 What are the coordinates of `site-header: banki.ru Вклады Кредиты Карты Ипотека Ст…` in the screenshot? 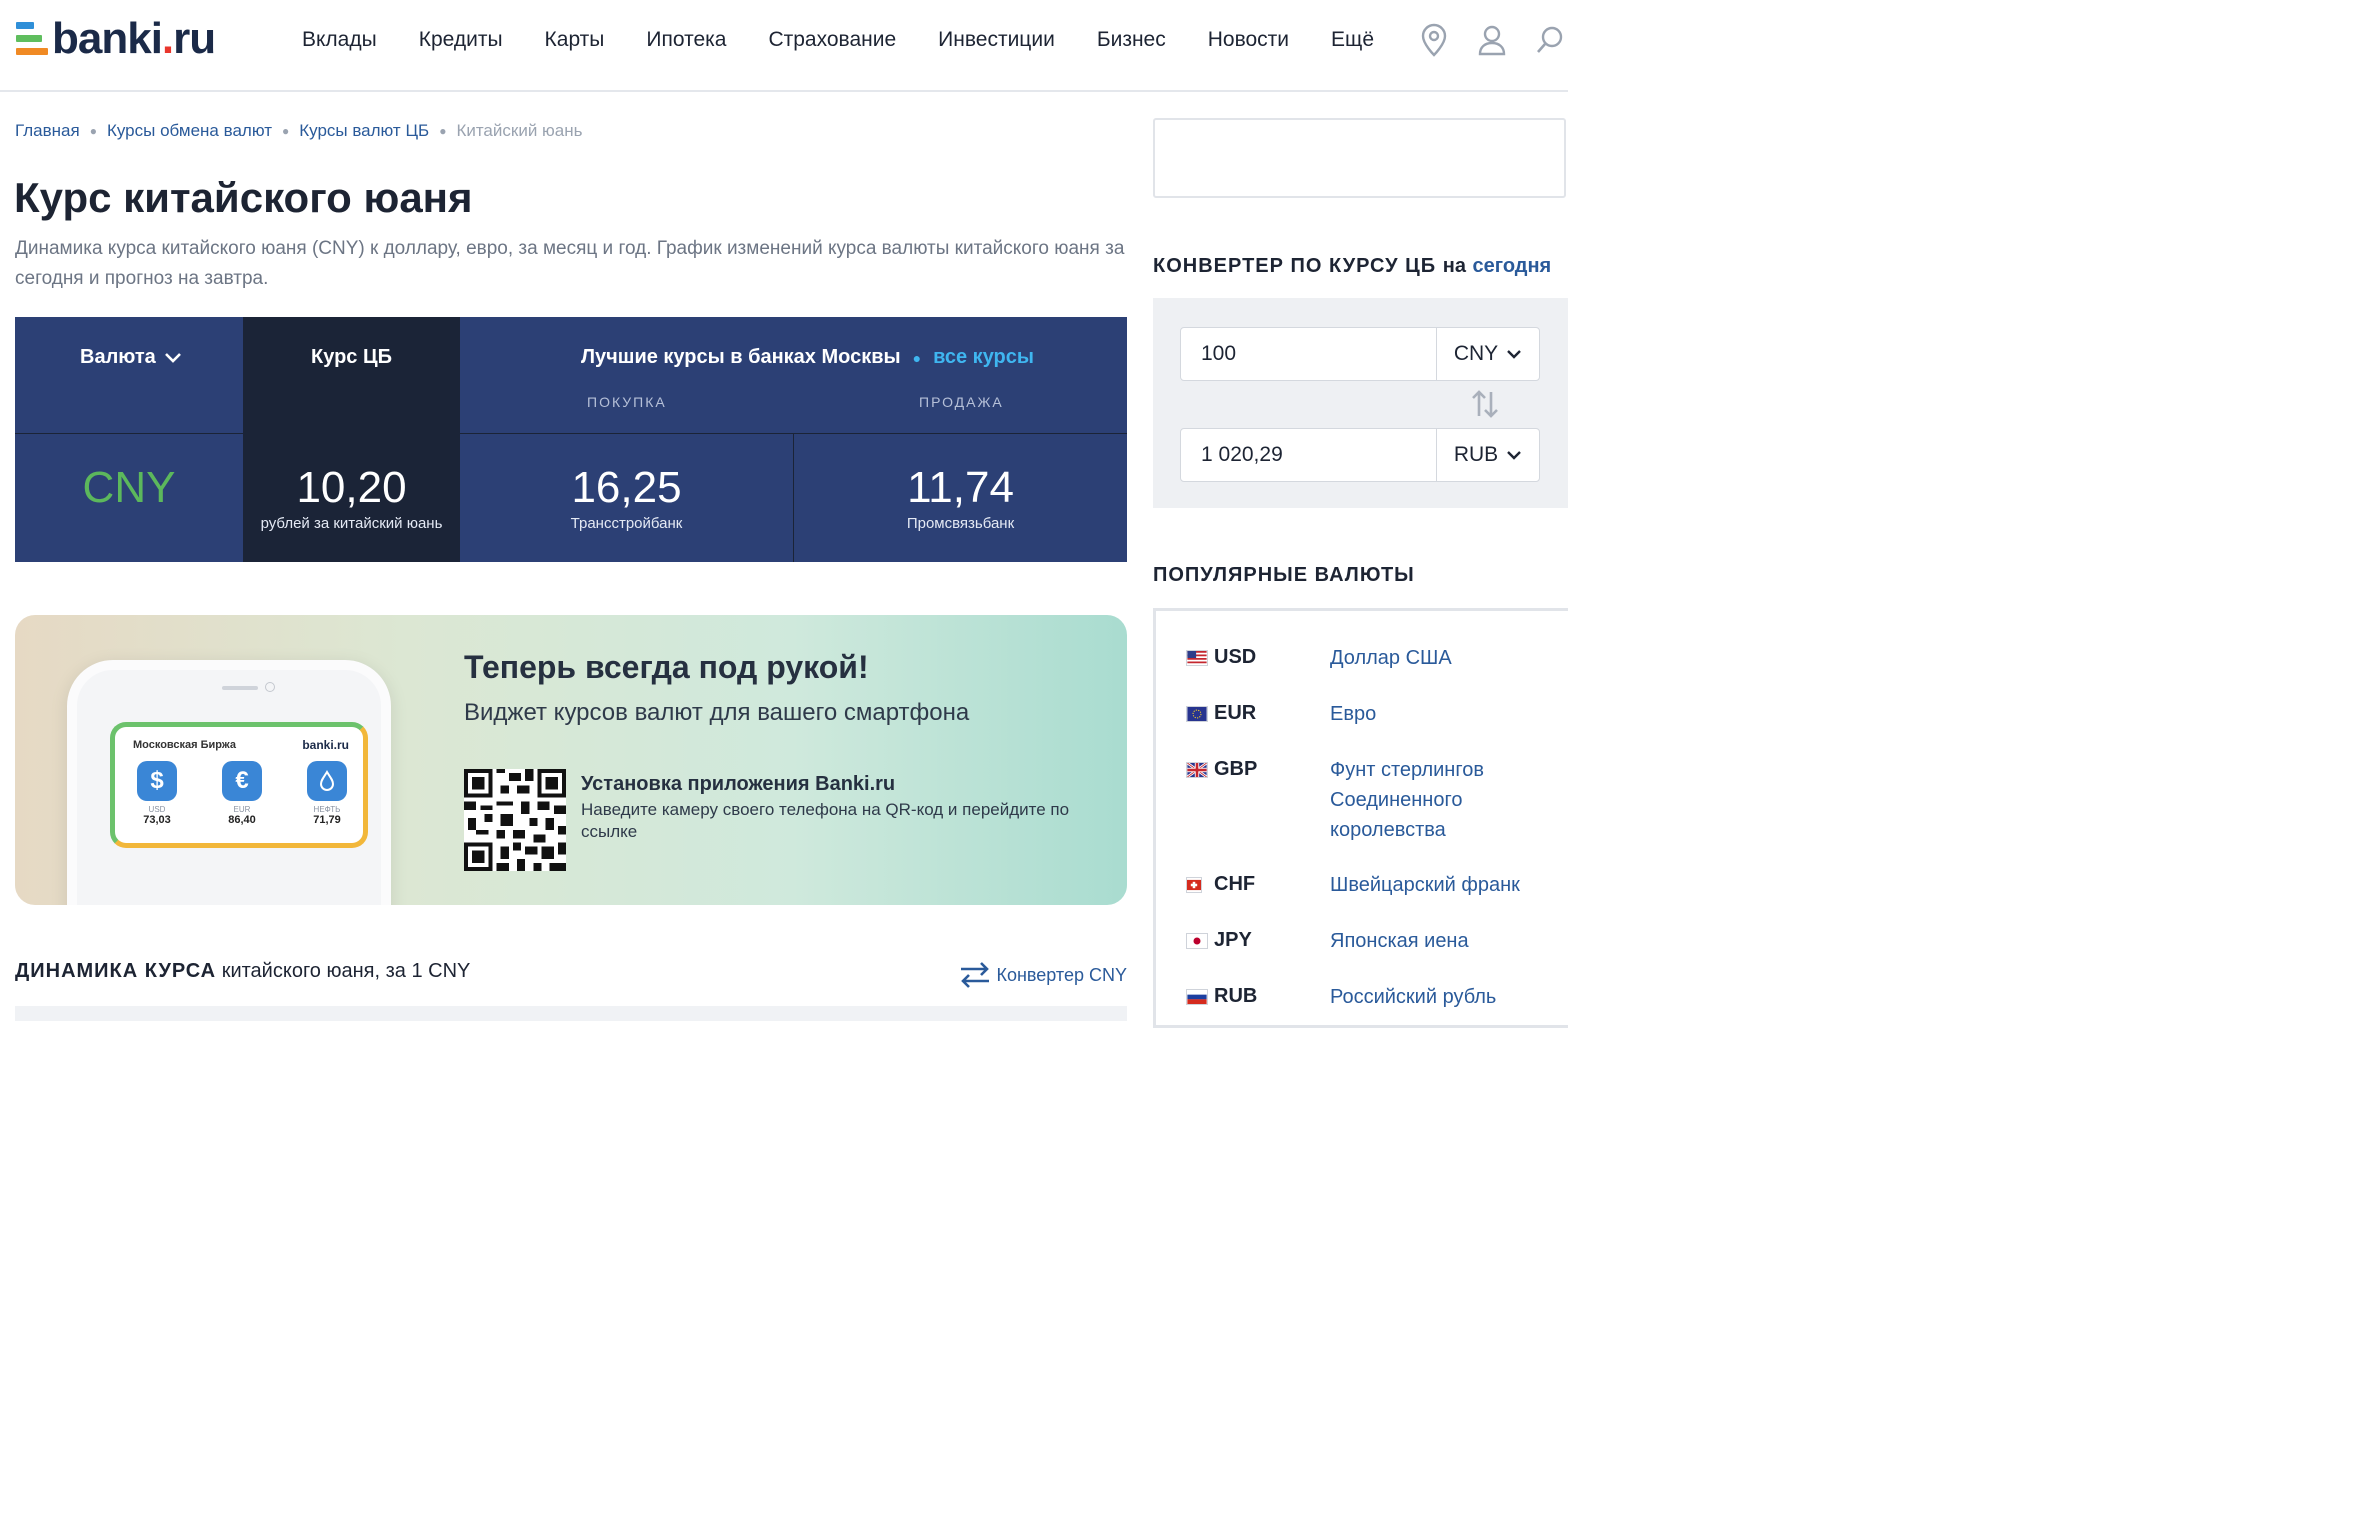 It's located at (784, 46).